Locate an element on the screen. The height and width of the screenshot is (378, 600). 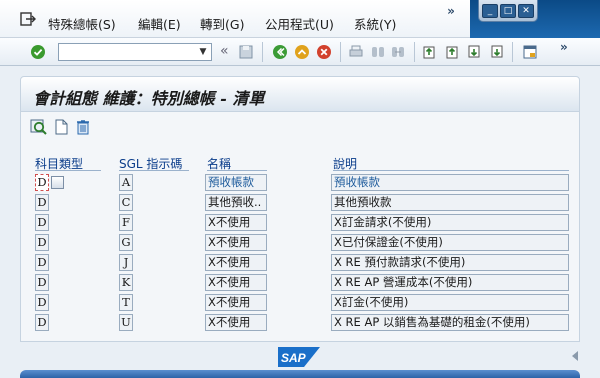
description-cell: X RE 預付款請求(不使用) is located at coordinates (450, 262).